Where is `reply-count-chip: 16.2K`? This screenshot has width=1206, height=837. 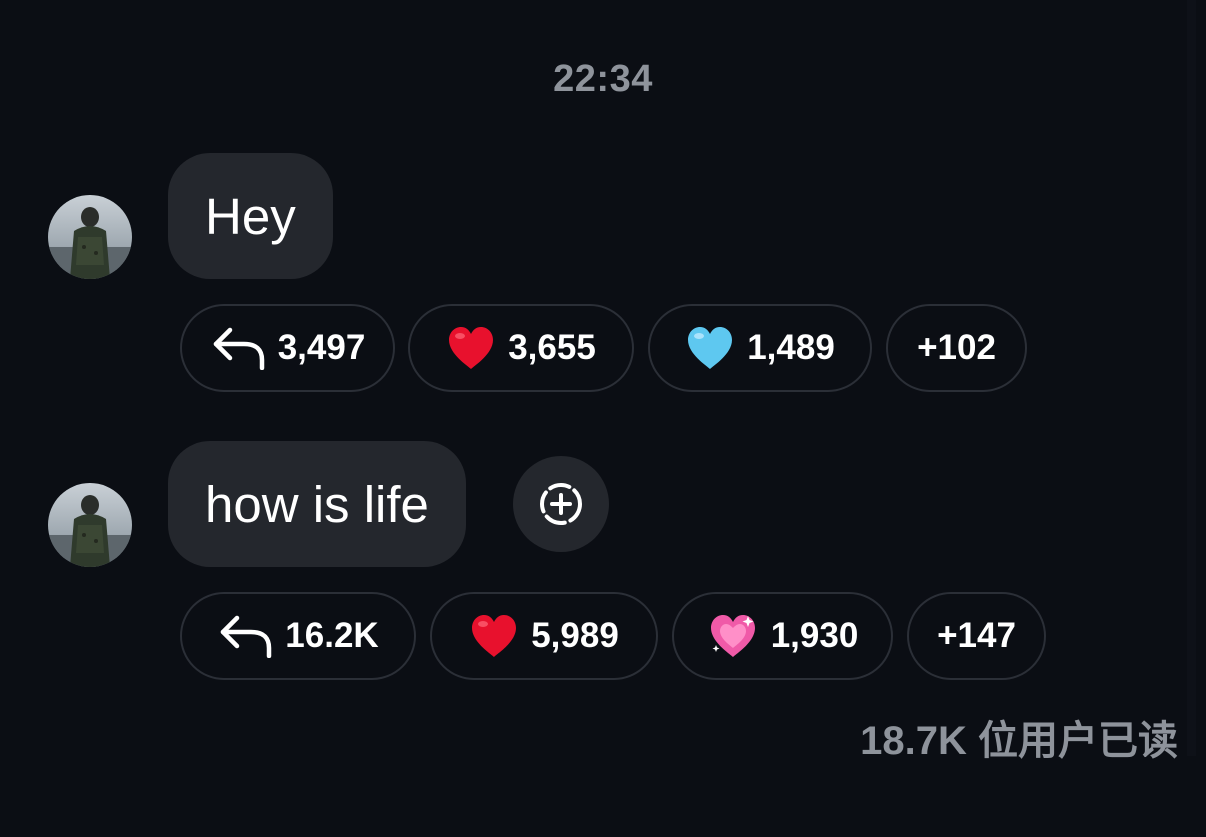 reply-count-chip: 16.2K is located at coordinates (298, 636).